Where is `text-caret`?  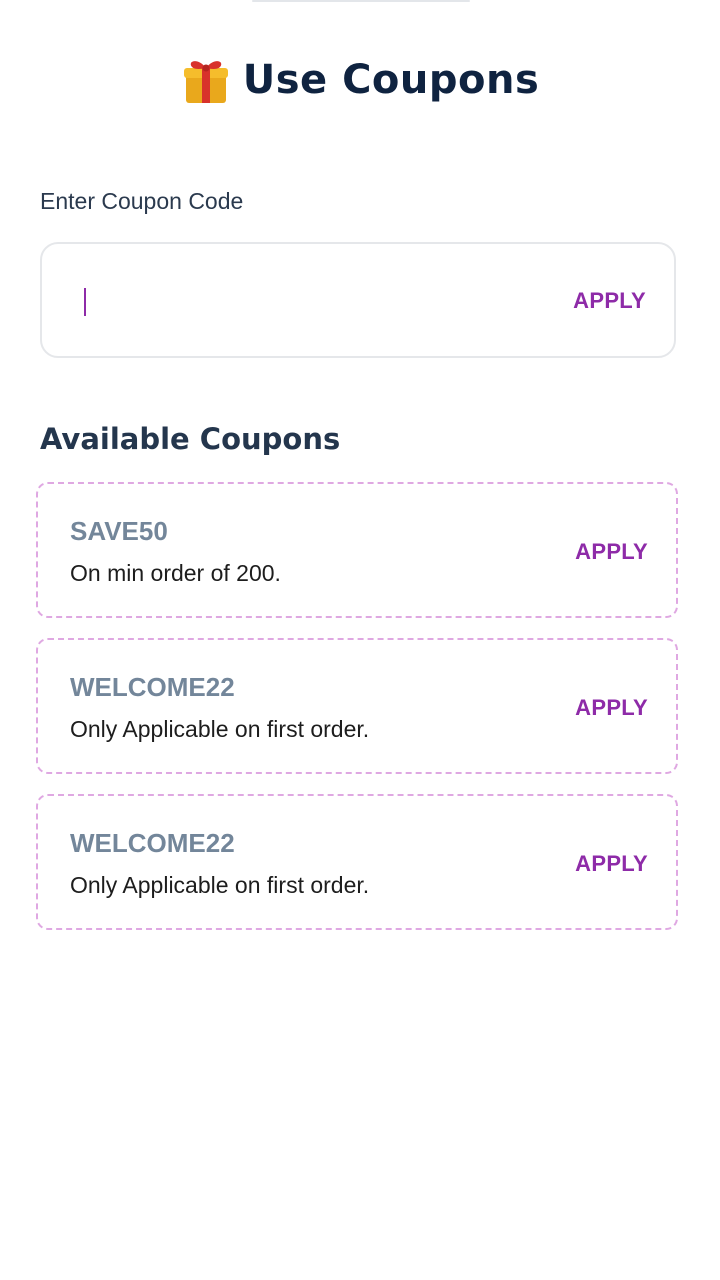
text-caret is located at coordinates (85, 302).